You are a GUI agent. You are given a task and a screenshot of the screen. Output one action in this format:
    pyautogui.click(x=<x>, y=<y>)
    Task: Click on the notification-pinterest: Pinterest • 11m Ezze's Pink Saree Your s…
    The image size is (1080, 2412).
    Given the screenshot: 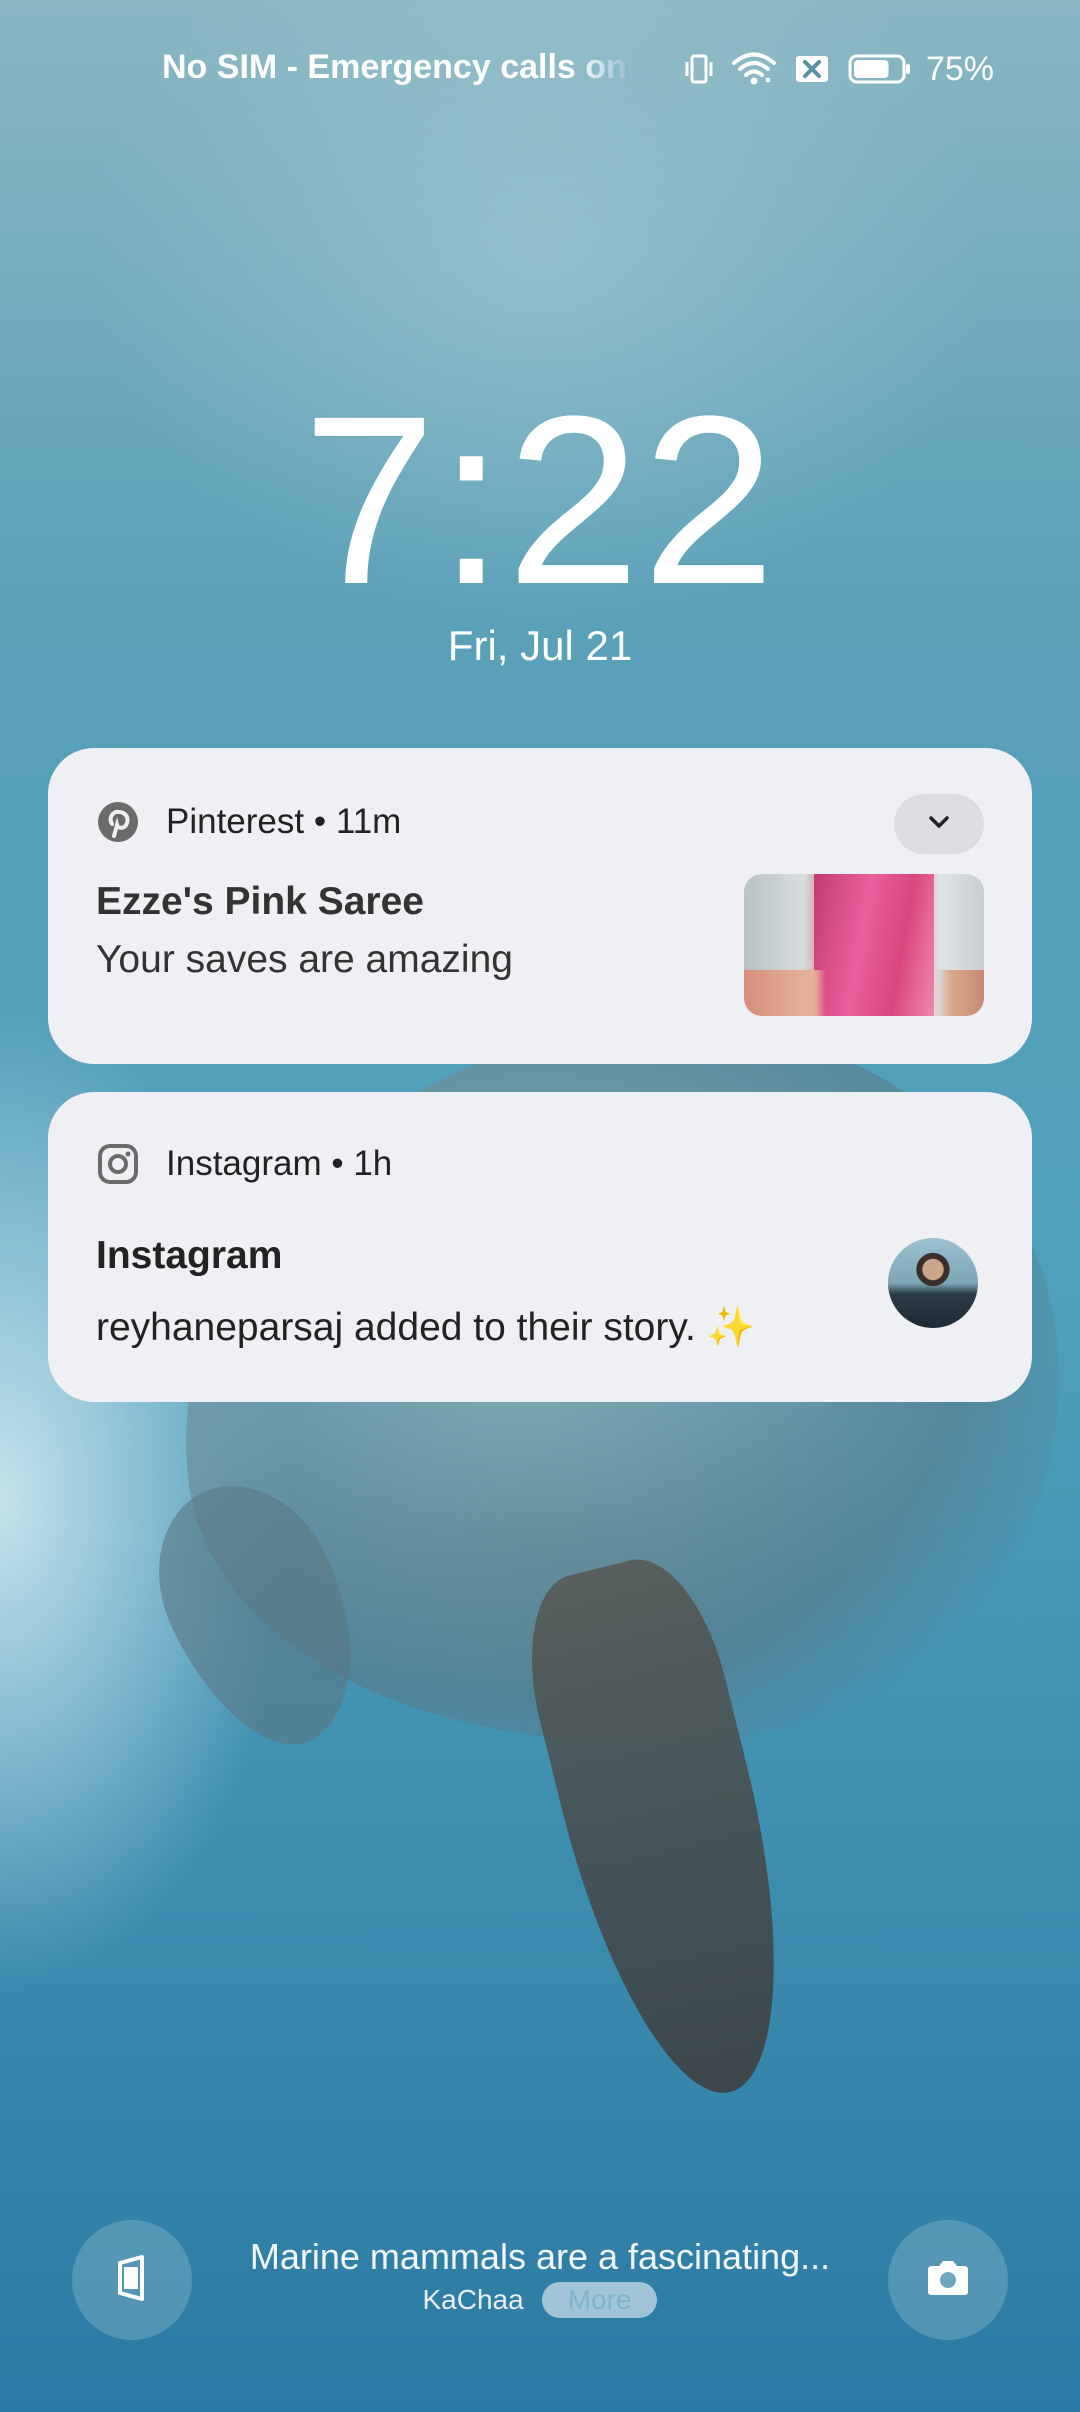 What is the action you would take?
    pyautogui.click(x=540, y=906)
    